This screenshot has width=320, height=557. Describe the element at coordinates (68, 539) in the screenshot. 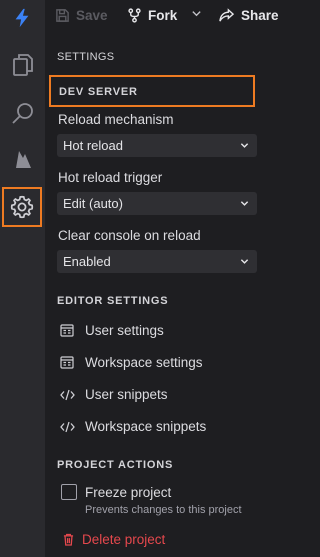

I see `trash-icon` at that location.